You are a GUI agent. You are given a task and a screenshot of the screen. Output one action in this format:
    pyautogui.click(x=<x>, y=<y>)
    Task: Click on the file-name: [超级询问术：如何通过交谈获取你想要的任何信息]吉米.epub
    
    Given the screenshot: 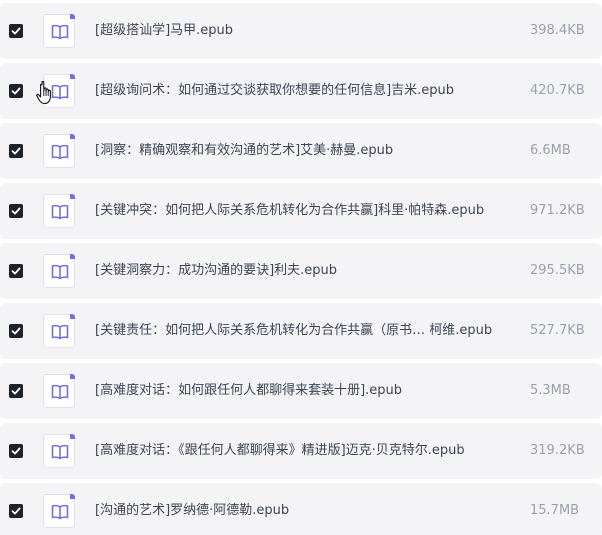 What is the action you would take?
    pyautogui.click(x=275, y=90)
    